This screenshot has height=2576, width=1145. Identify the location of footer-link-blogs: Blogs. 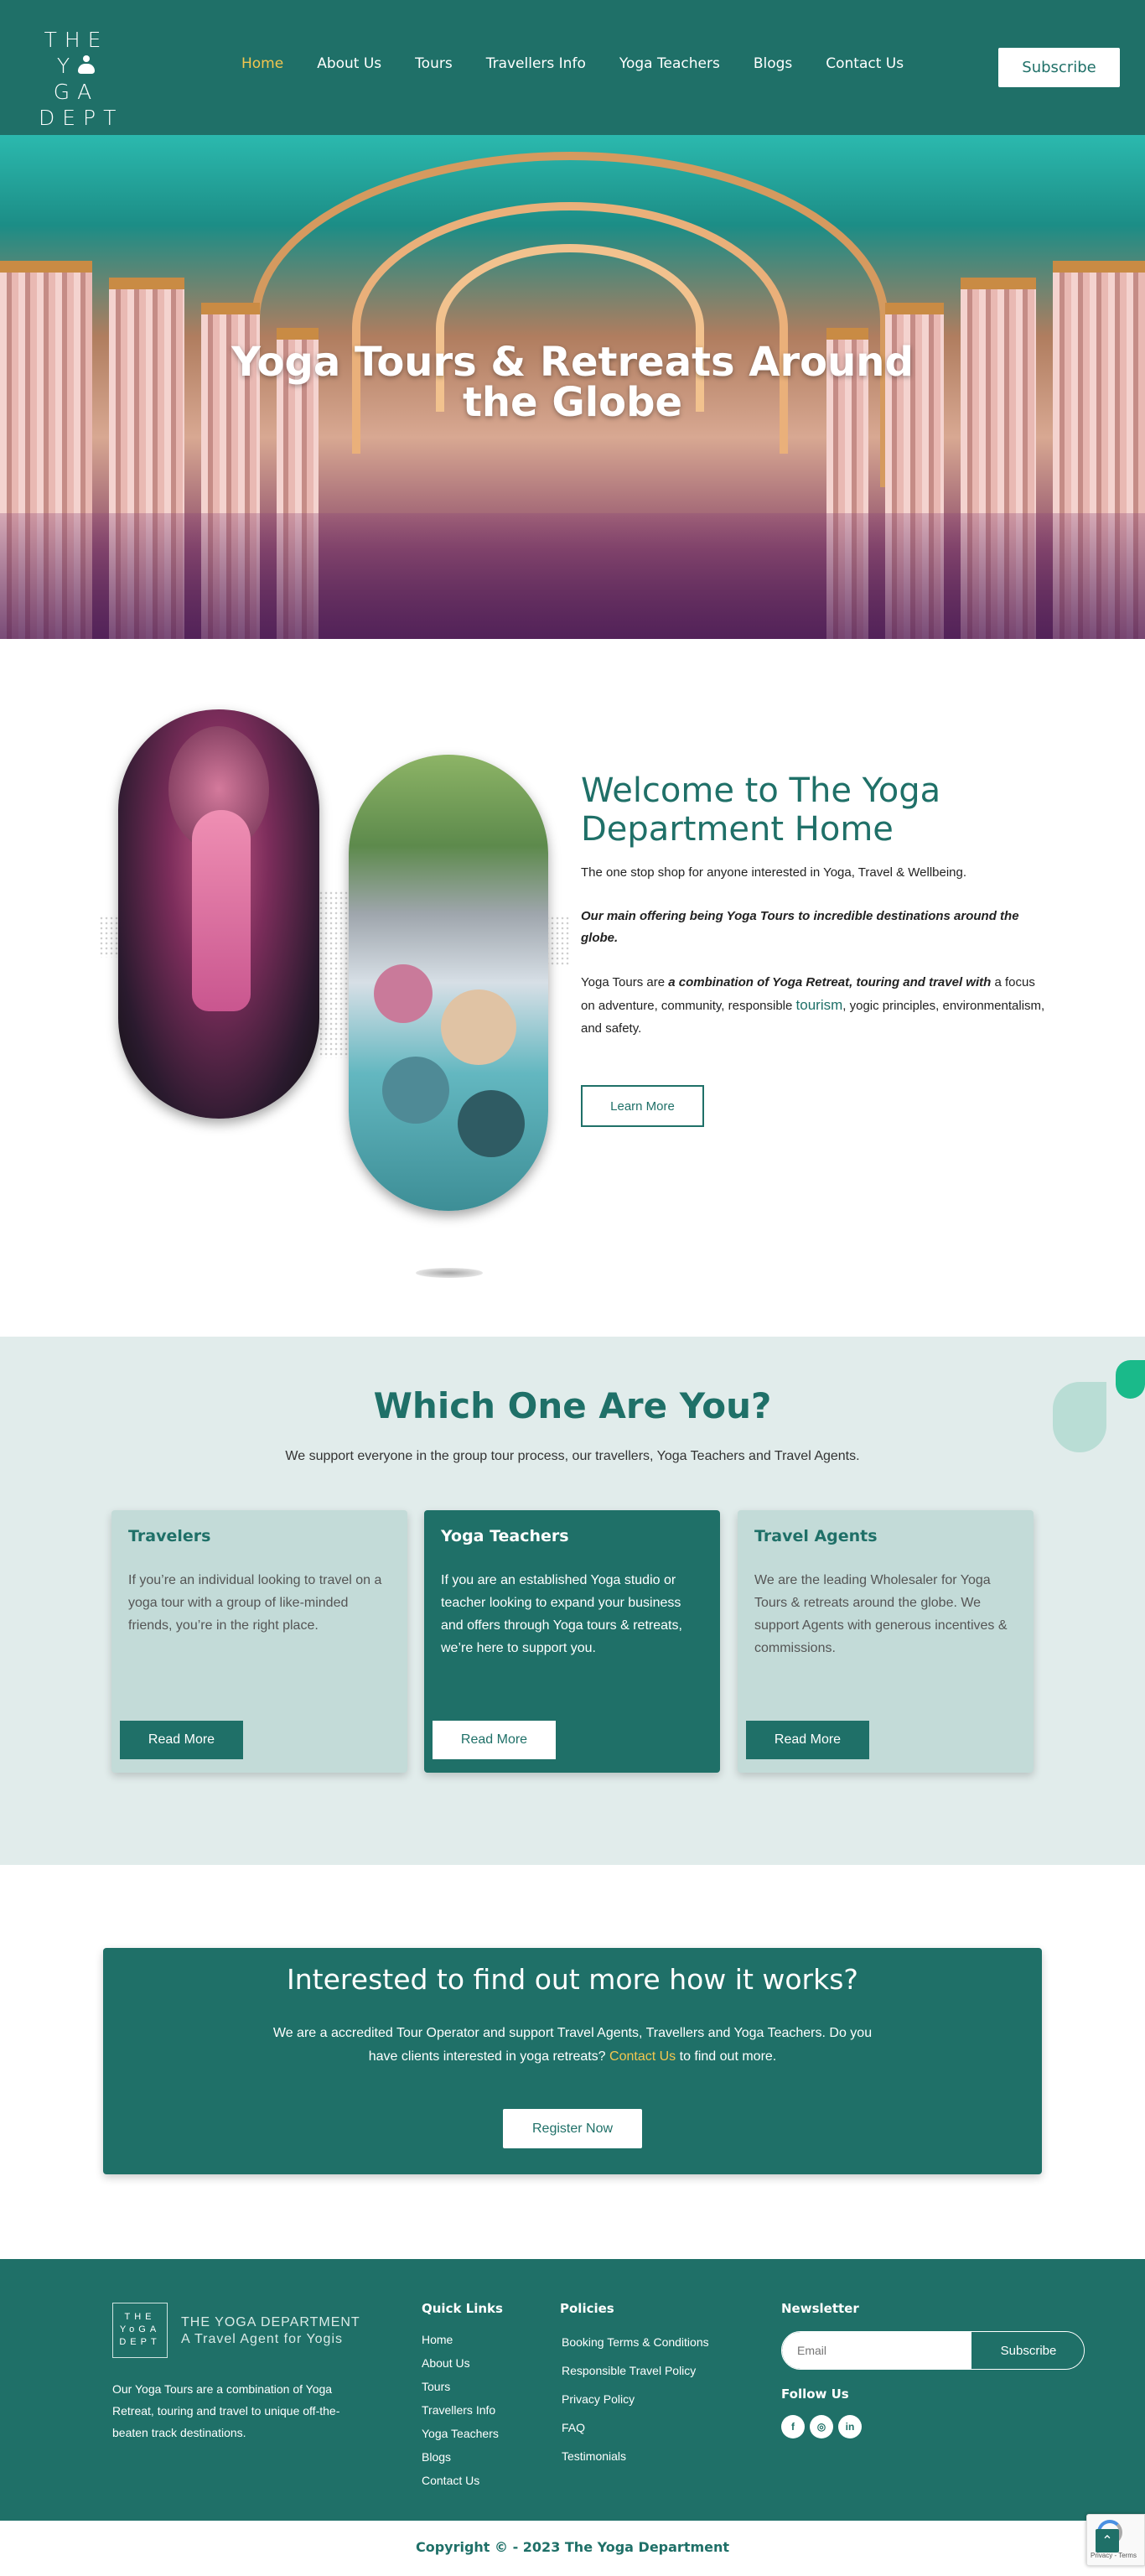
(463, 2457).